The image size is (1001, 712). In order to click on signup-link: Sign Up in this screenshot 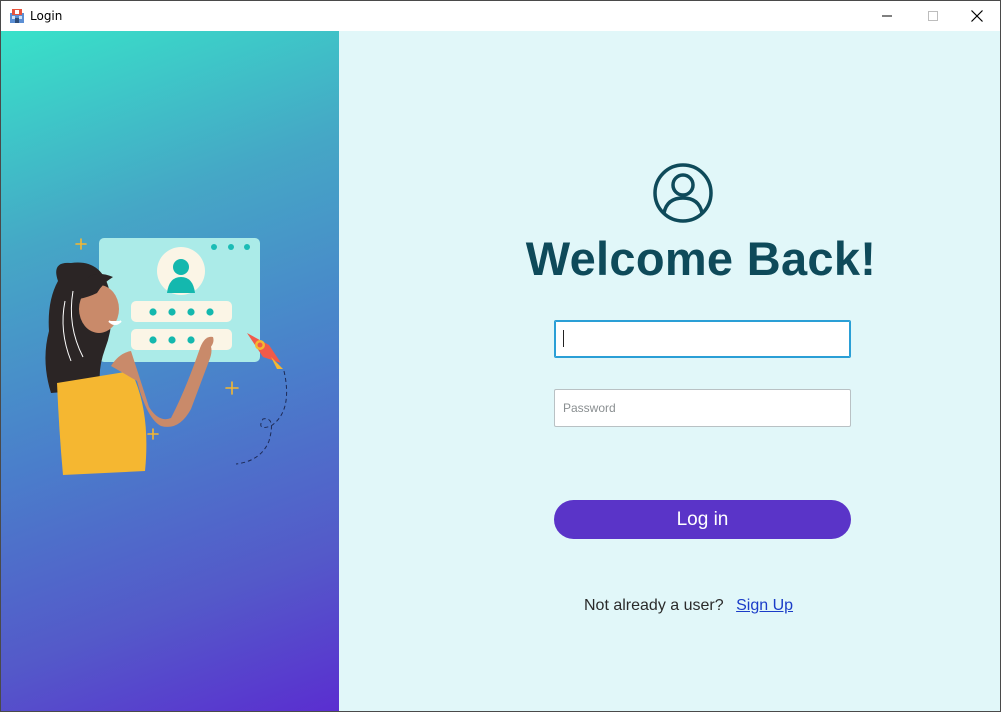, I will do `click(764, 605)`.